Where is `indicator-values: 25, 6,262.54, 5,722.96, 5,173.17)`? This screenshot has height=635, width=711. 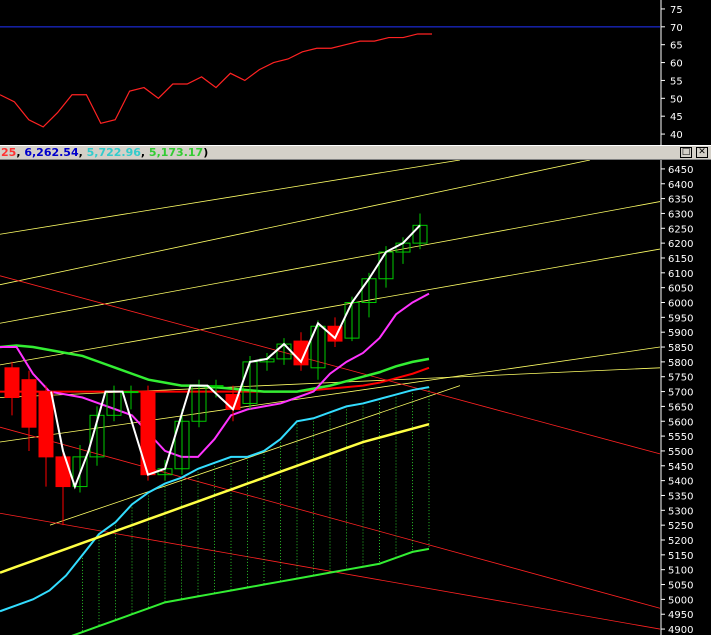 indicator-values: 25, 6,262.54, 5,722.96, 5,173.17) is located at coordinates (104, 152).